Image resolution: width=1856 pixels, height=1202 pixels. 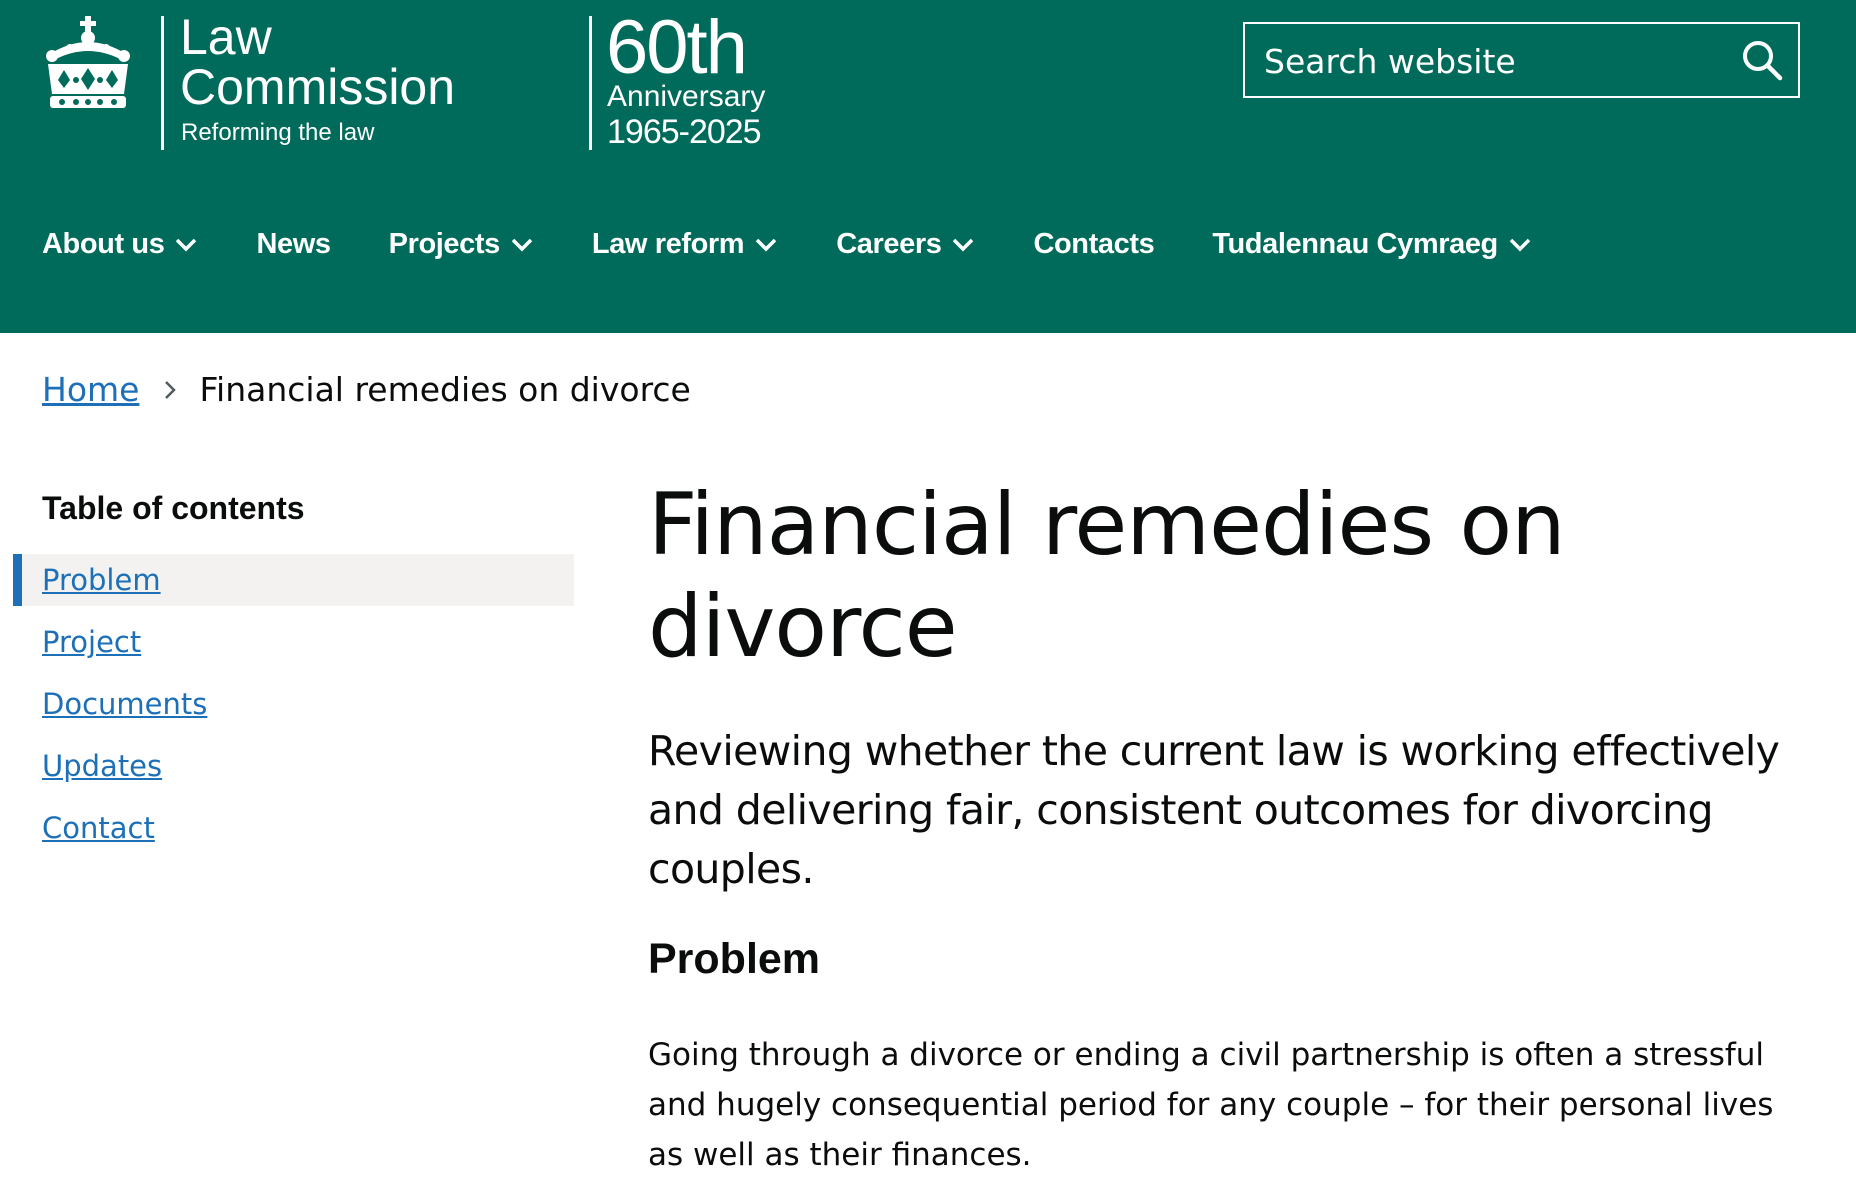 I want to click on page-title: Financial remedies on divorce, so click(x=1107, y=576).